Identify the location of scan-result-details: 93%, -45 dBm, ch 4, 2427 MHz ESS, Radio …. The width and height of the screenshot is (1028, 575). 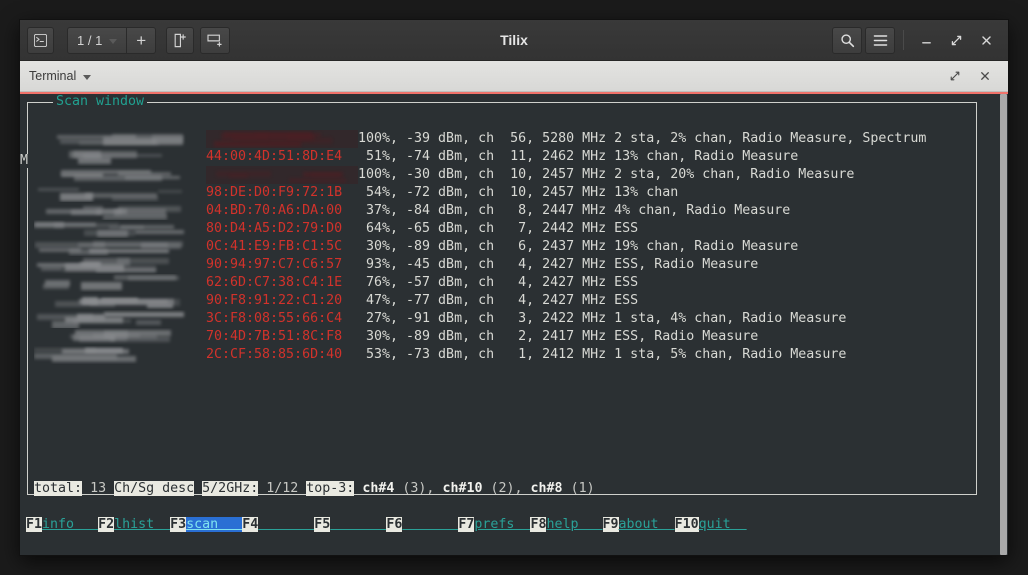
(558, 264).